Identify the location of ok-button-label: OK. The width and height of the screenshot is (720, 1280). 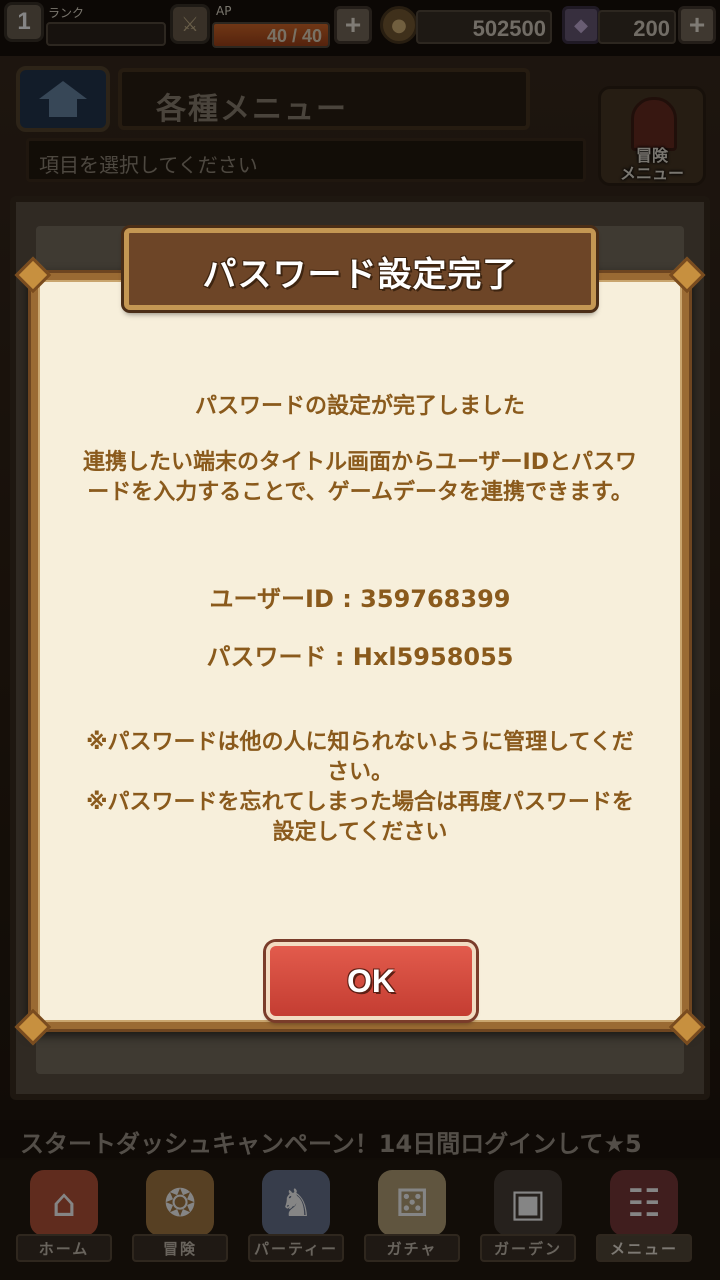
(371, 980).